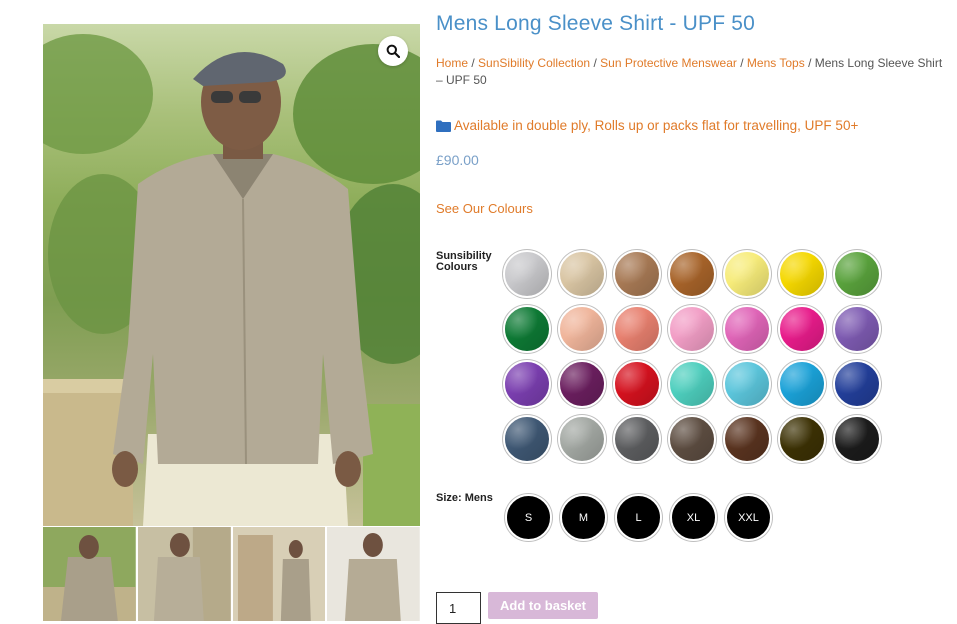  Describe the element at coordinates (464, 498) in the screenshot. I see `size-label: Size: Mens` at that location.